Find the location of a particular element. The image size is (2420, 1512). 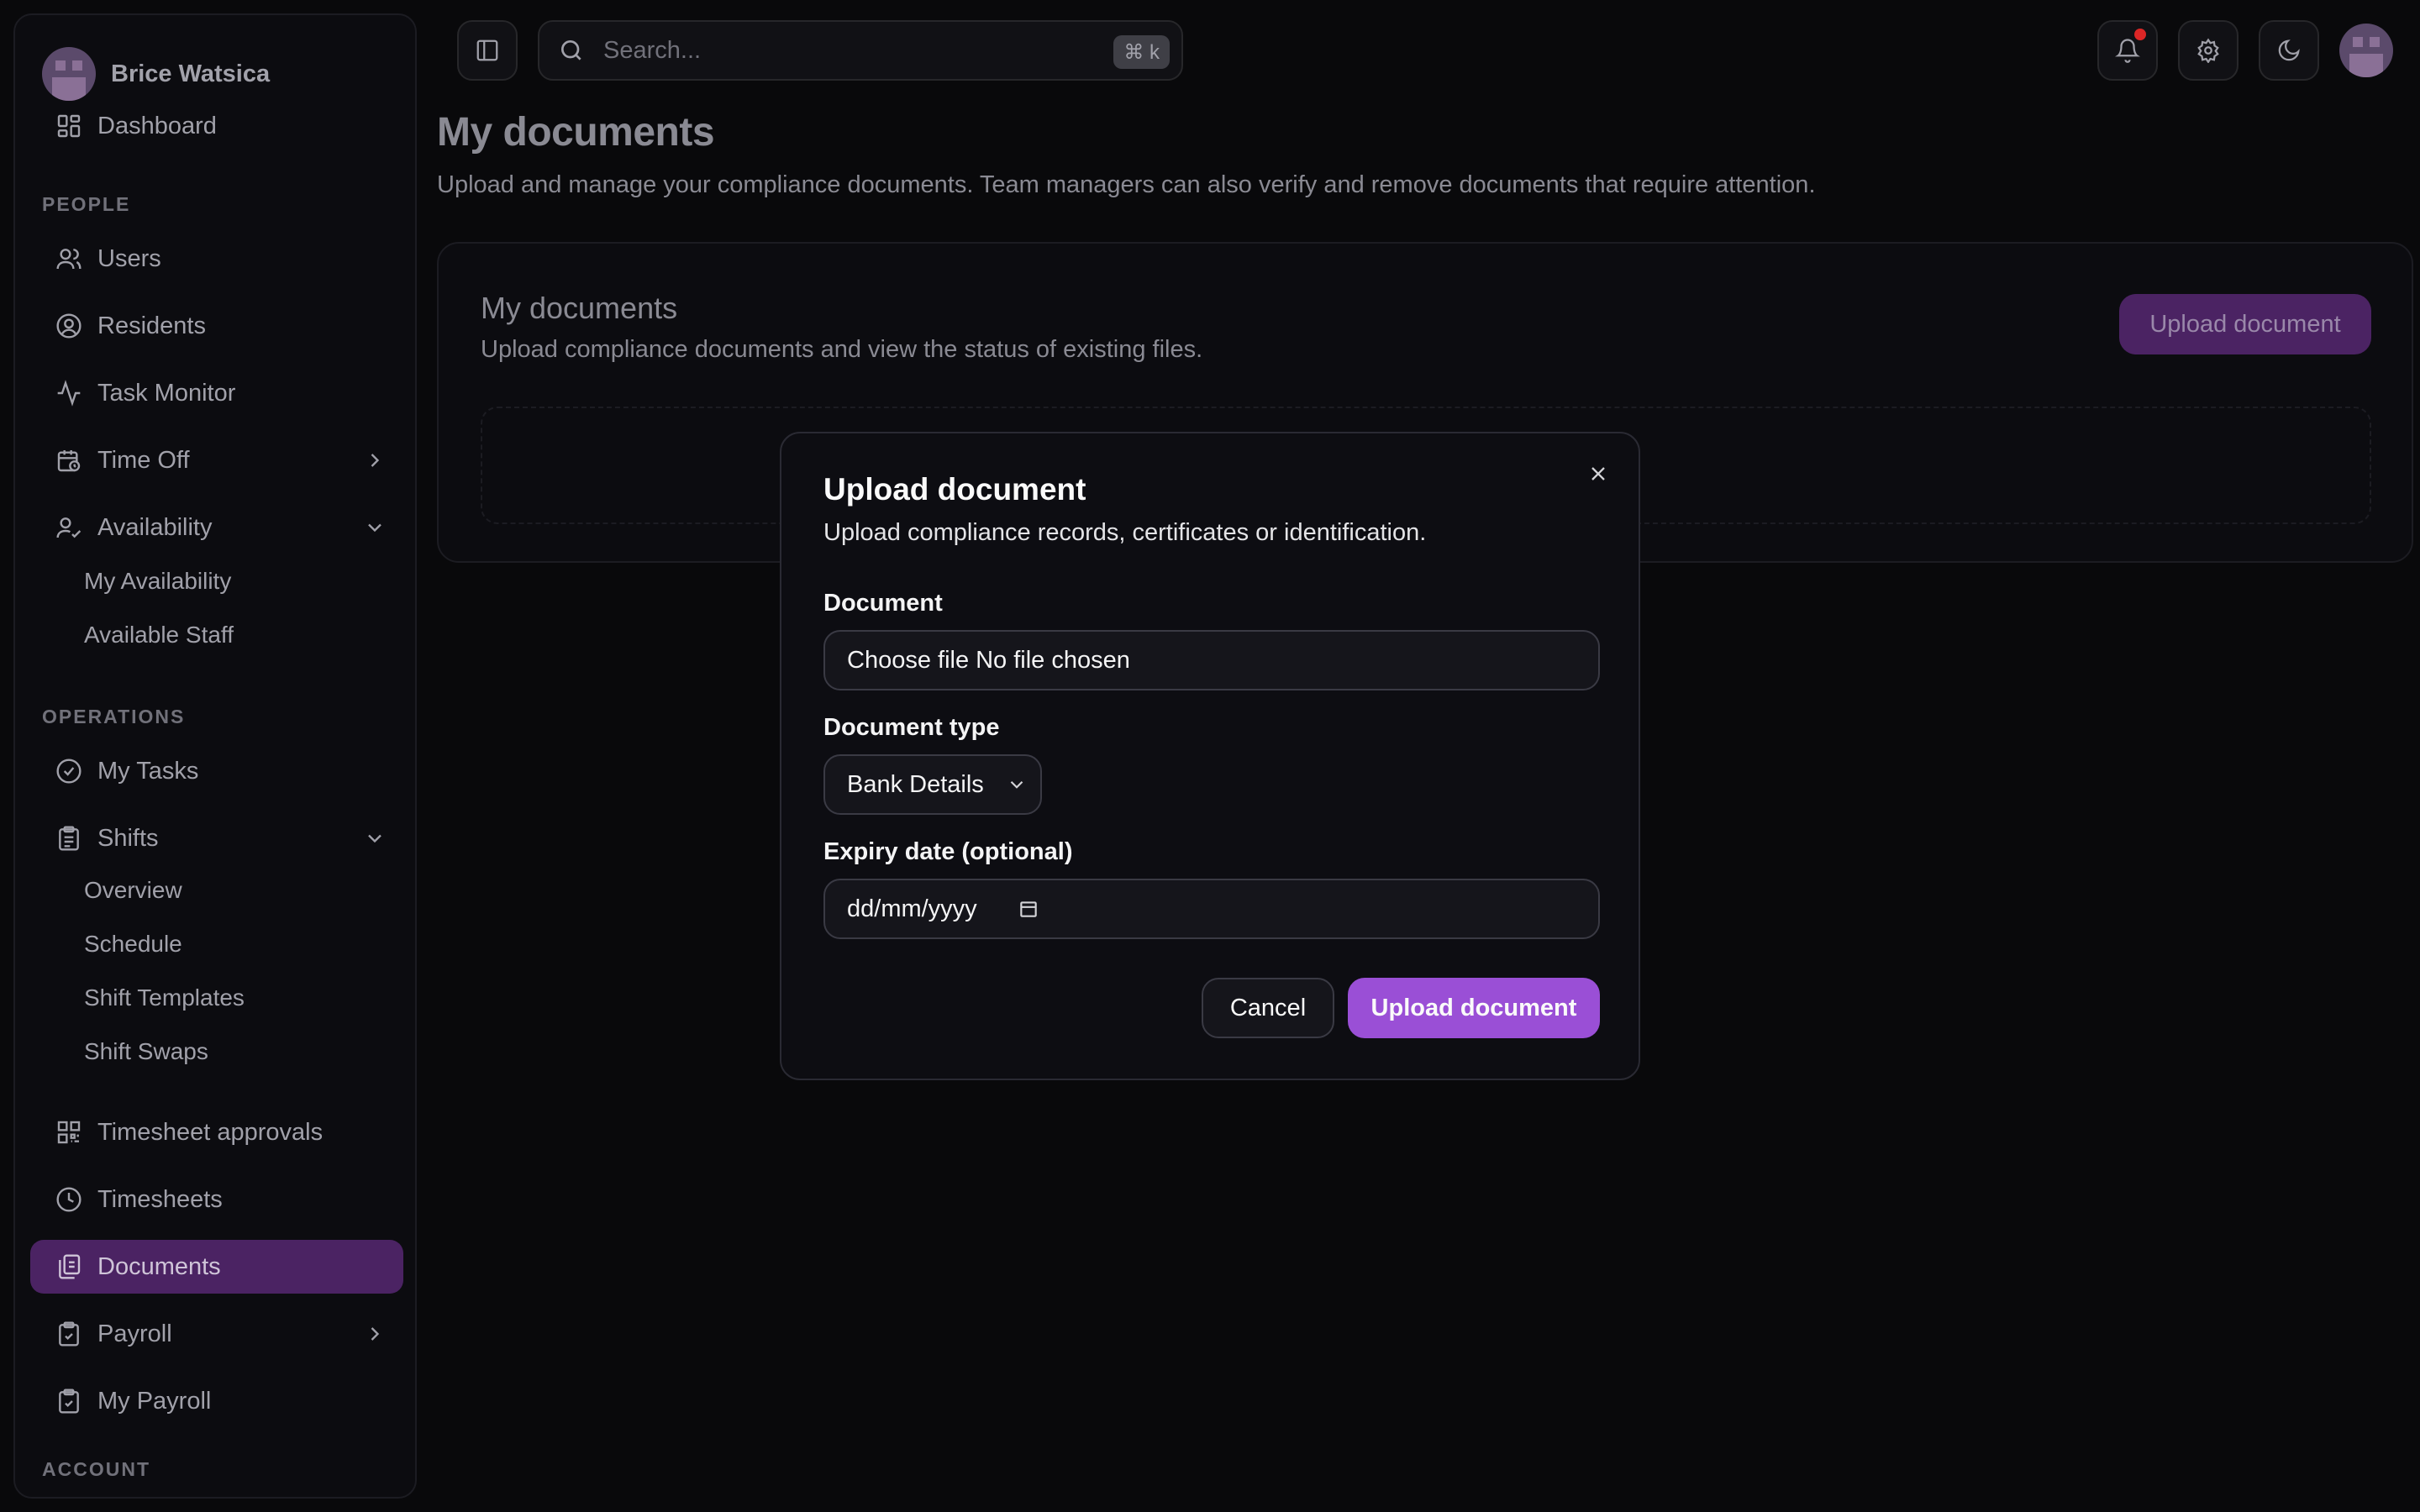

bell-icon is located at coordinates (2127, 51).